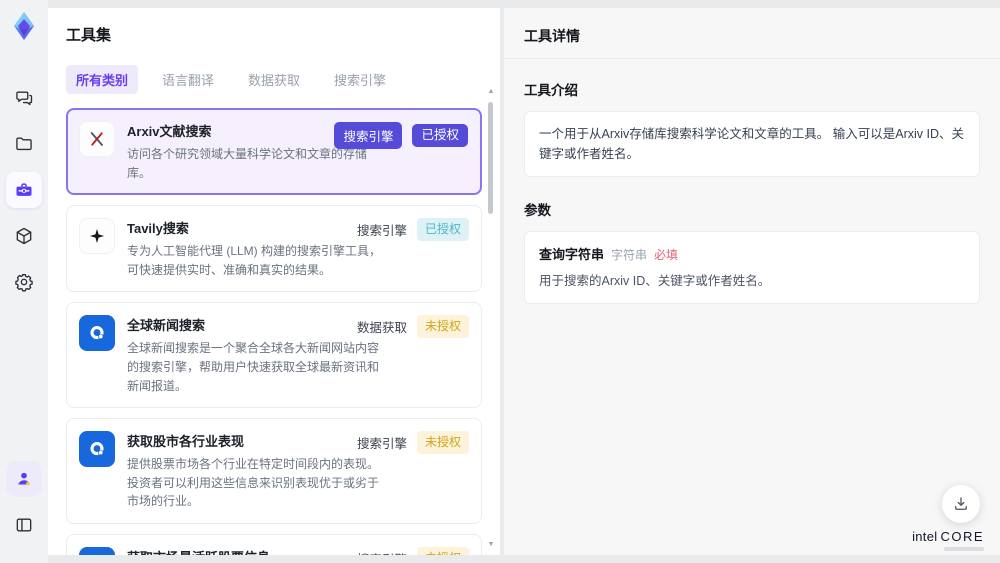 This screenshot has width=1000, height=563. What do you see at coordinates (24, 236) in the screenshot?
I see `cube-icon` at bounding box center [24, 236].